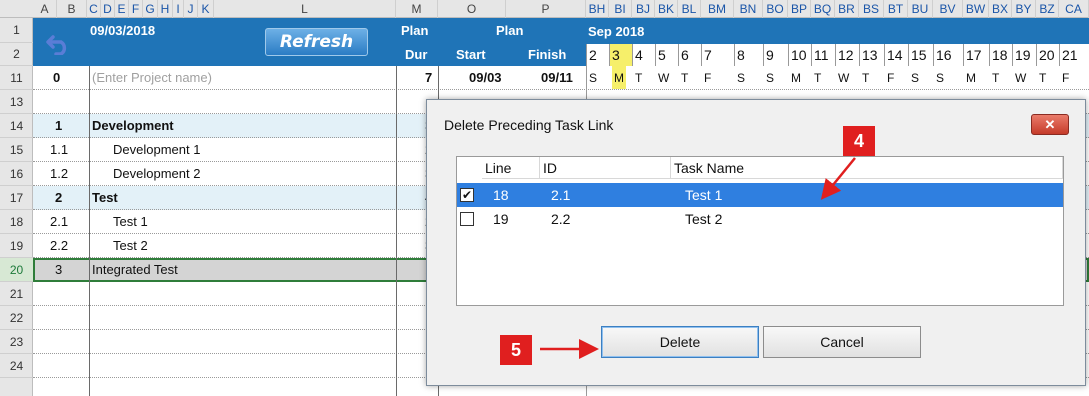 Image resolution: width=1089 pixels, height=396 pixels. Describe the element at coordinates (867, 168) in the screenshot. I see `list-header-task: Task Name` at that location.